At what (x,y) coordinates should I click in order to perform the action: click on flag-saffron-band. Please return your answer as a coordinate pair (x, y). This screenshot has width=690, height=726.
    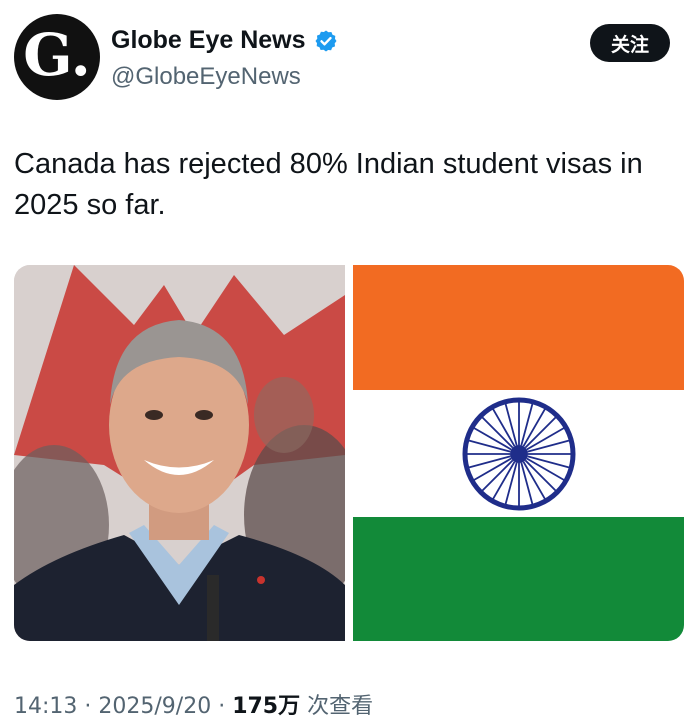
    Looking at the image, I should click on (518, 327).